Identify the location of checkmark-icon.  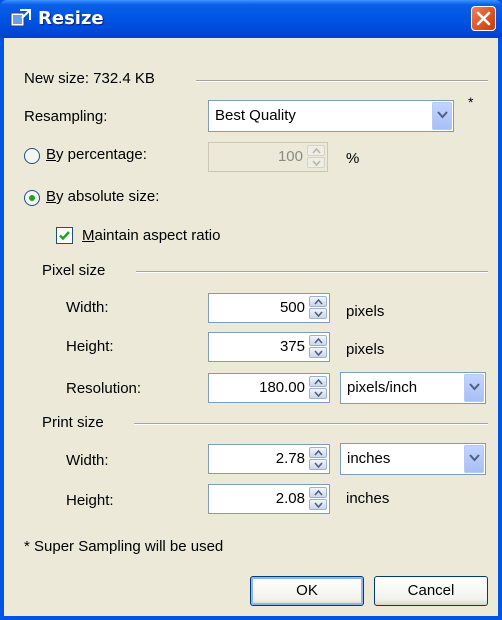
(64, 236).